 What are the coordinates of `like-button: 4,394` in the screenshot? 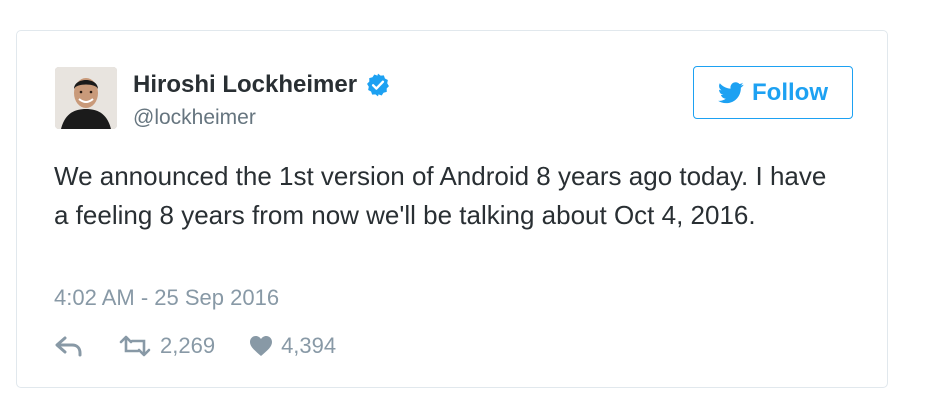 It's located at (292, 346).